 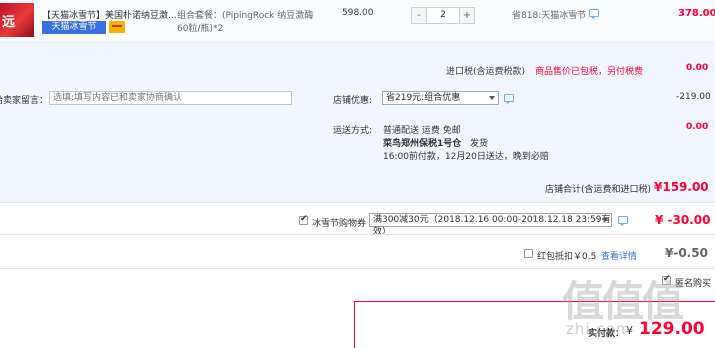 I want to click on shop-discount-option: 省219元:组合优惠, so click(x=423, y=98).